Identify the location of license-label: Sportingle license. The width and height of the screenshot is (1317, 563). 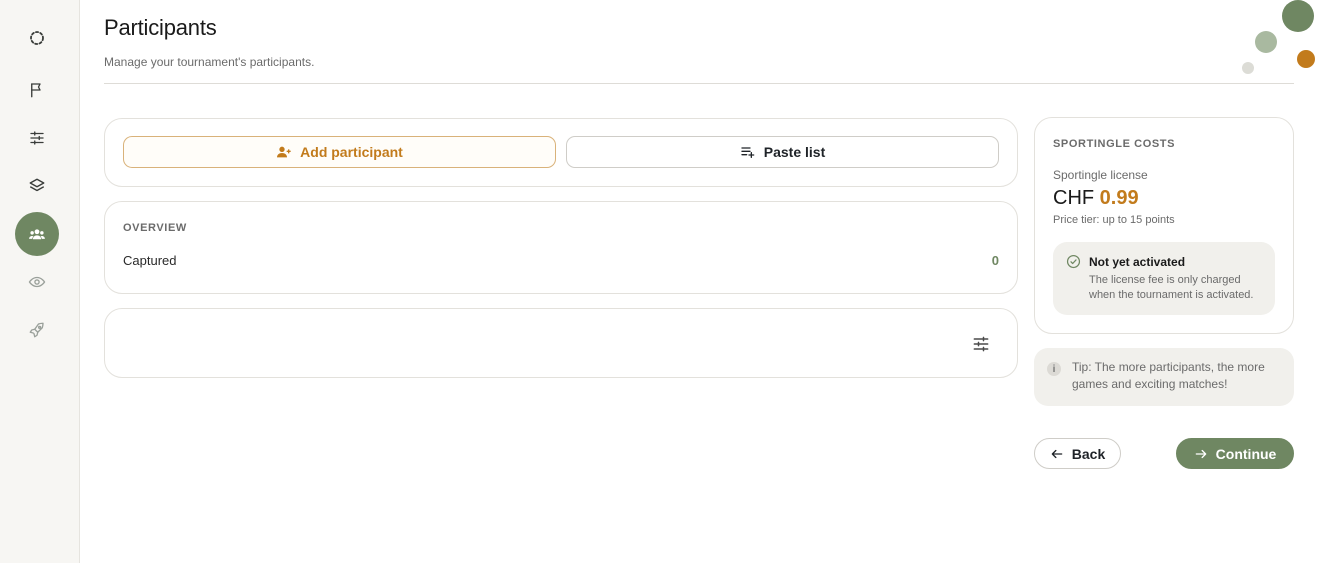
(1100, 175).